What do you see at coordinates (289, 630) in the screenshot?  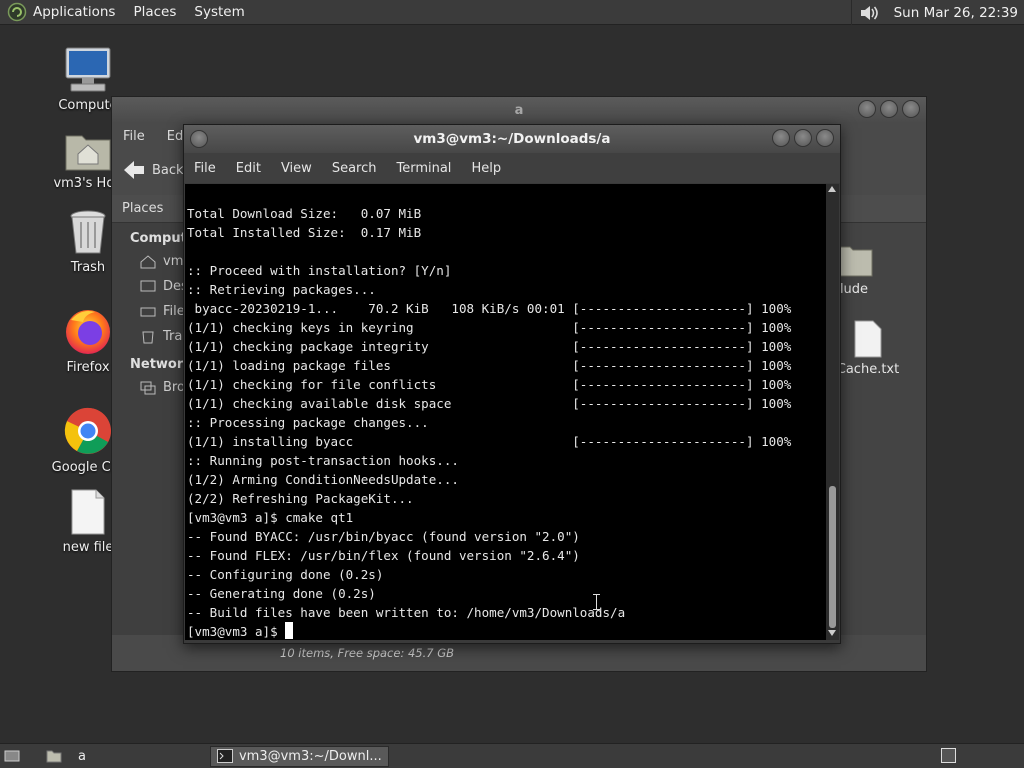 I see `terminal-cursor` at bounding box center [289, 630].